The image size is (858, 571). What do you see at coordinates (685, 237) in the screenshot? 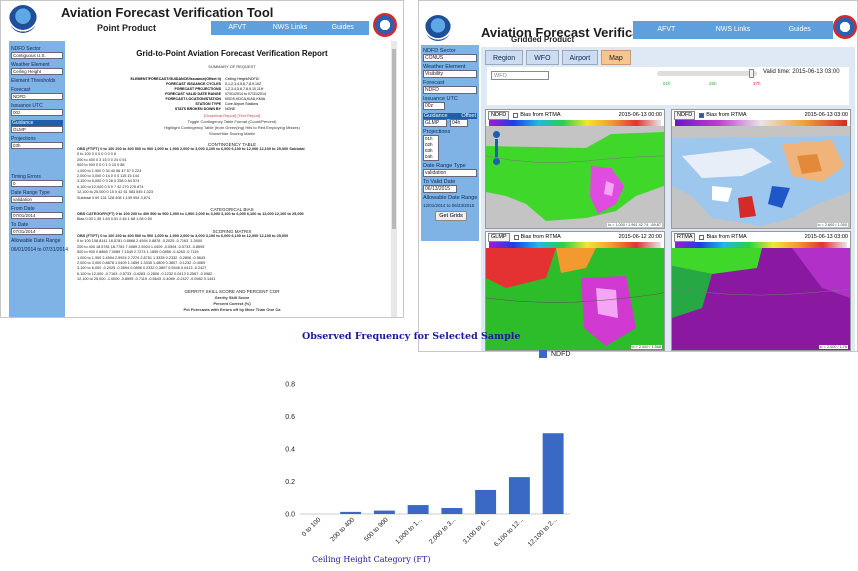
I see `panel-model-select: RTMA` at bounding box center [685, 237].